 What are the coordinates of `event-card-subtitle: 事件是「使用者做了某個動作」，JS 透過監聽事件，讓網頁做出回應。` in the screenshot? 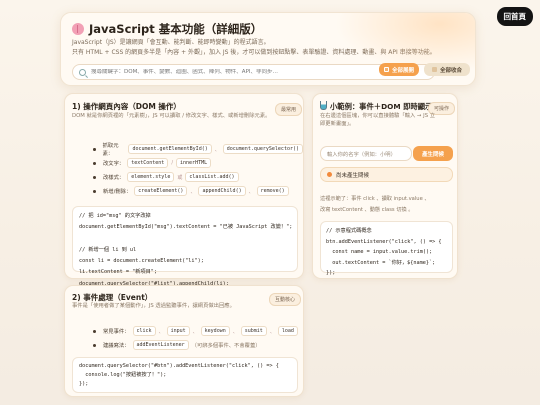 It's located at (153, 306).